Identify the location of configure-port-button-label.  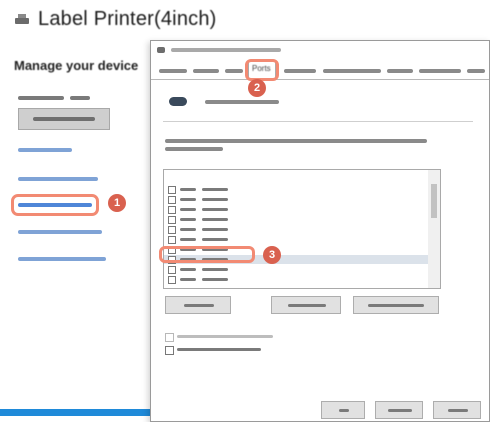
(396, 305).